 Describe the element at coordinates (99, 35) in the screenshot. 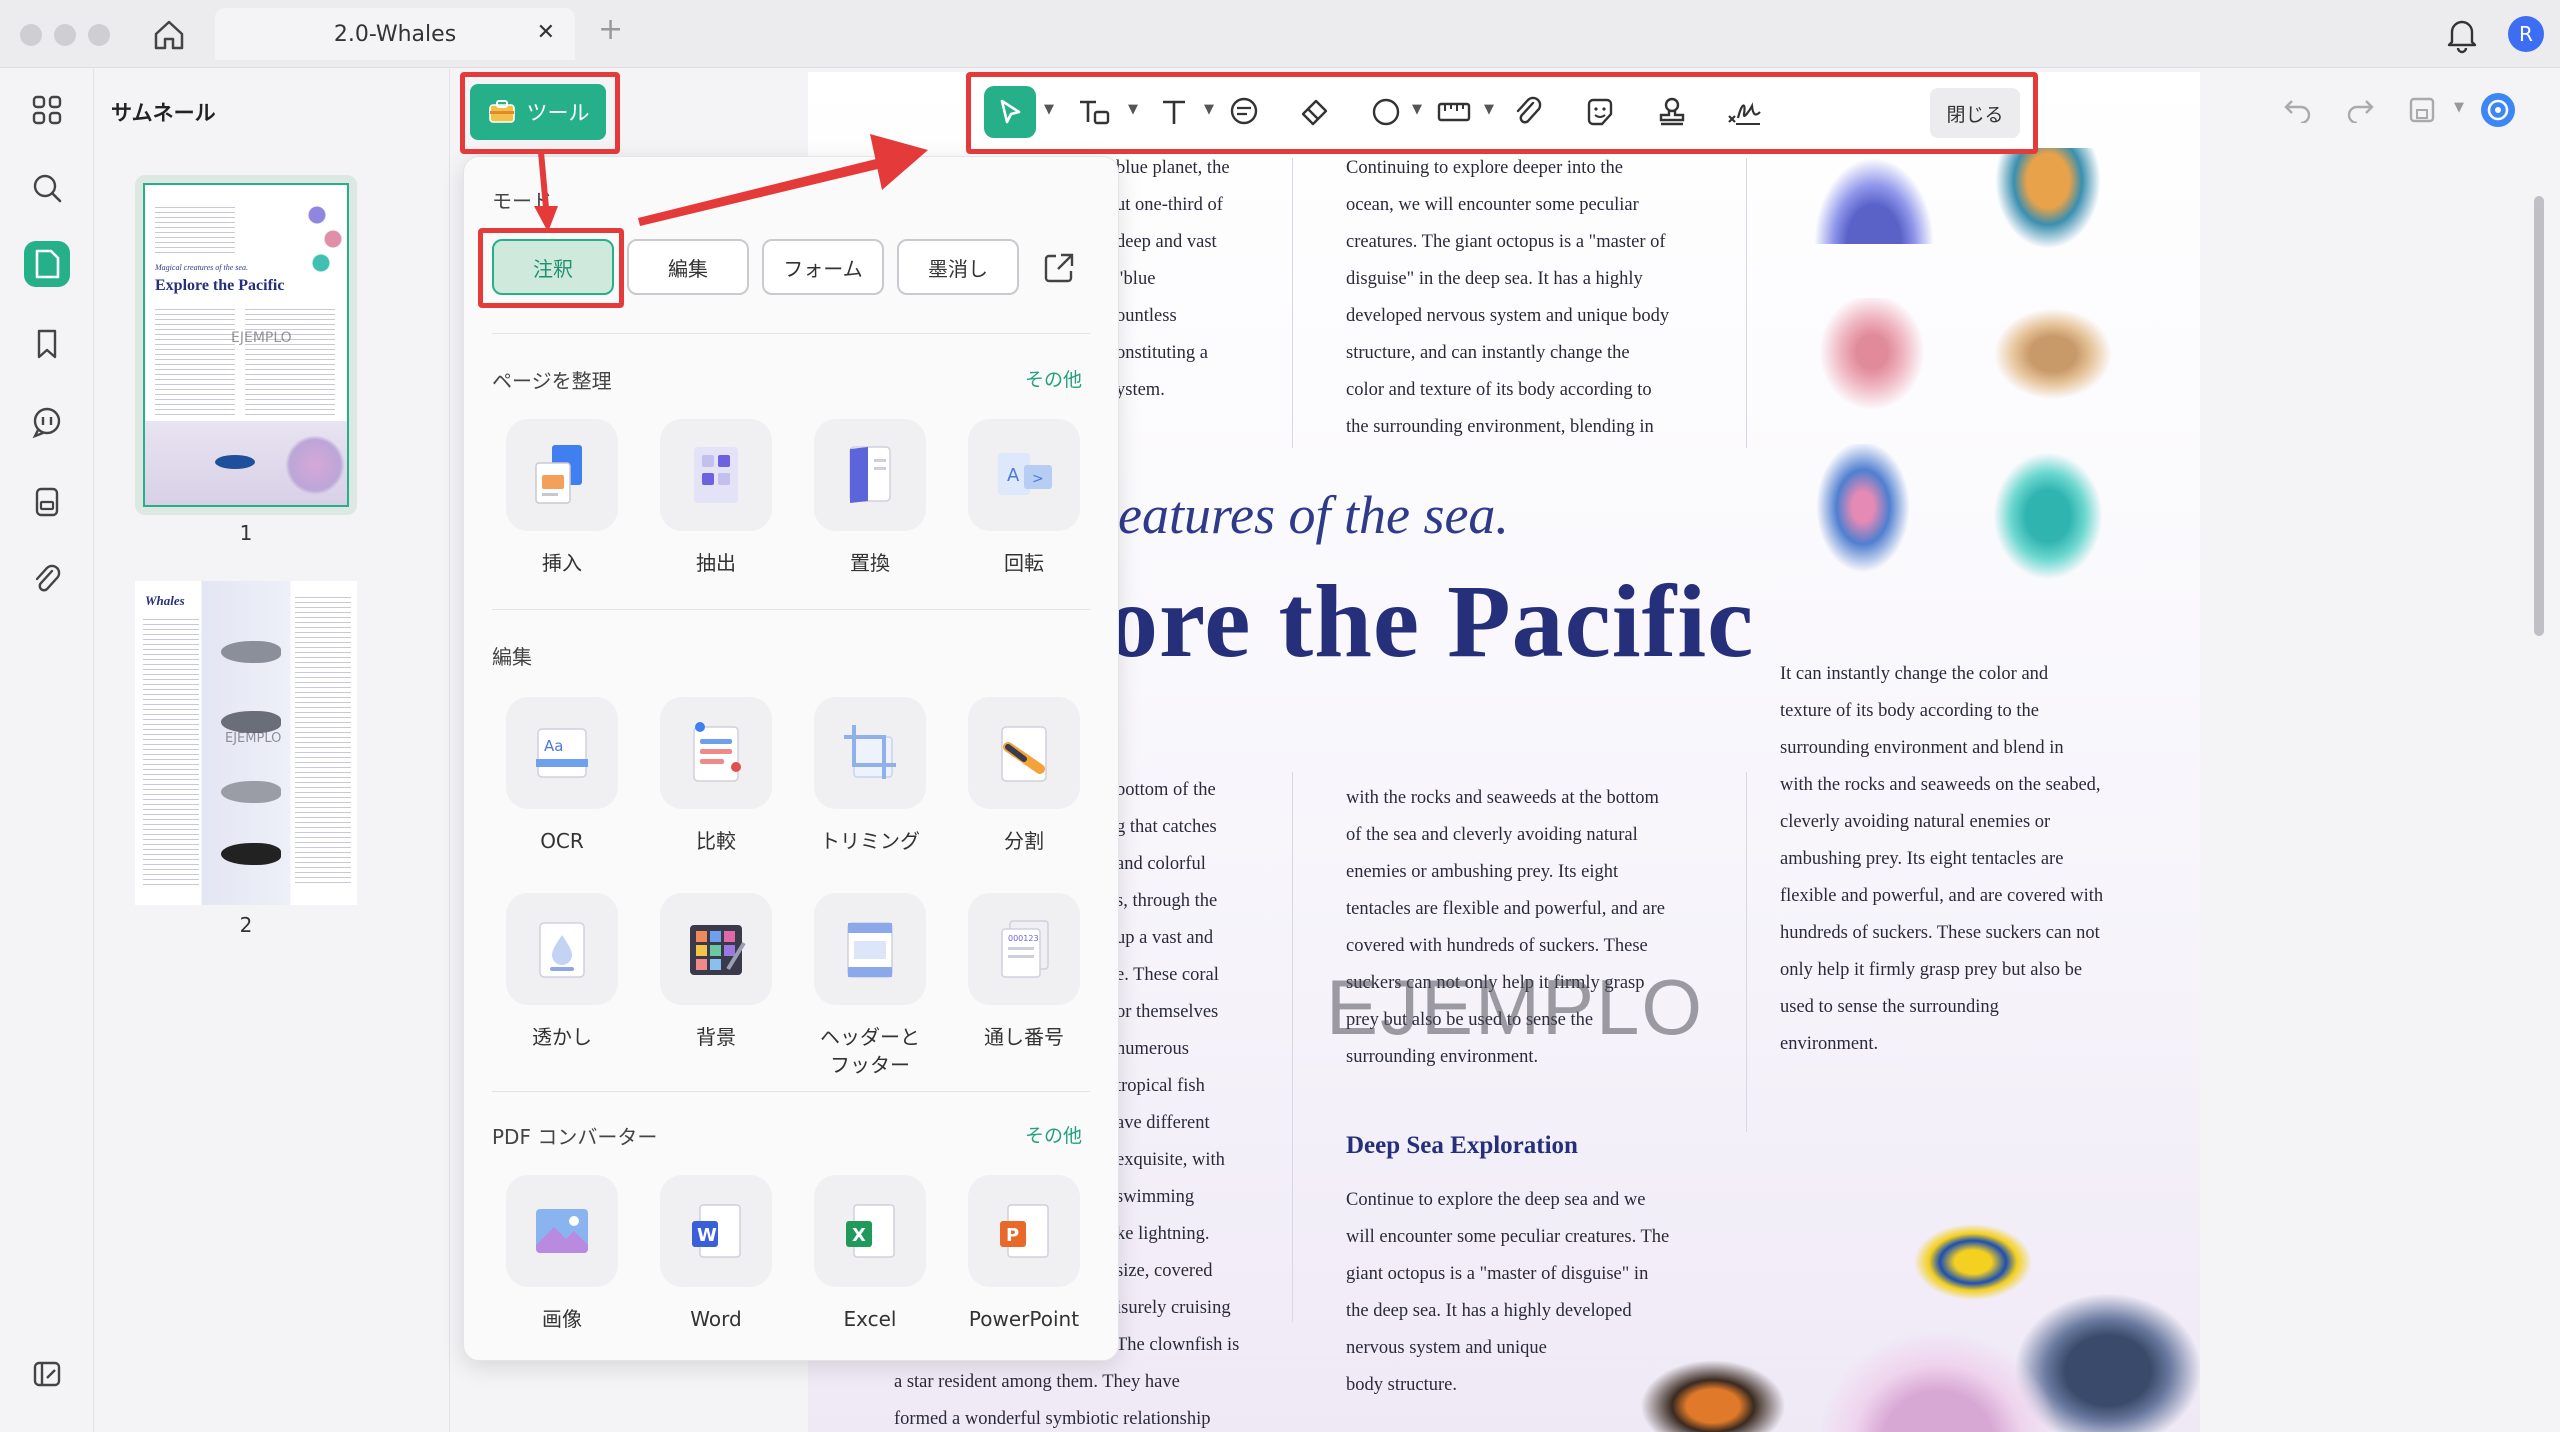

I see `zoom-window-button` at that location.